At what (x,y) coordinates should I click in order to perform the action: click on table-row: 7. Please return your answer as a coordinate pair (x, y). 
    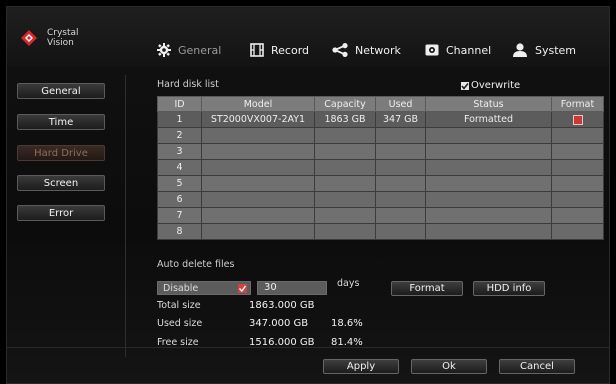
    Looking at the image, I should click on (380, 215).